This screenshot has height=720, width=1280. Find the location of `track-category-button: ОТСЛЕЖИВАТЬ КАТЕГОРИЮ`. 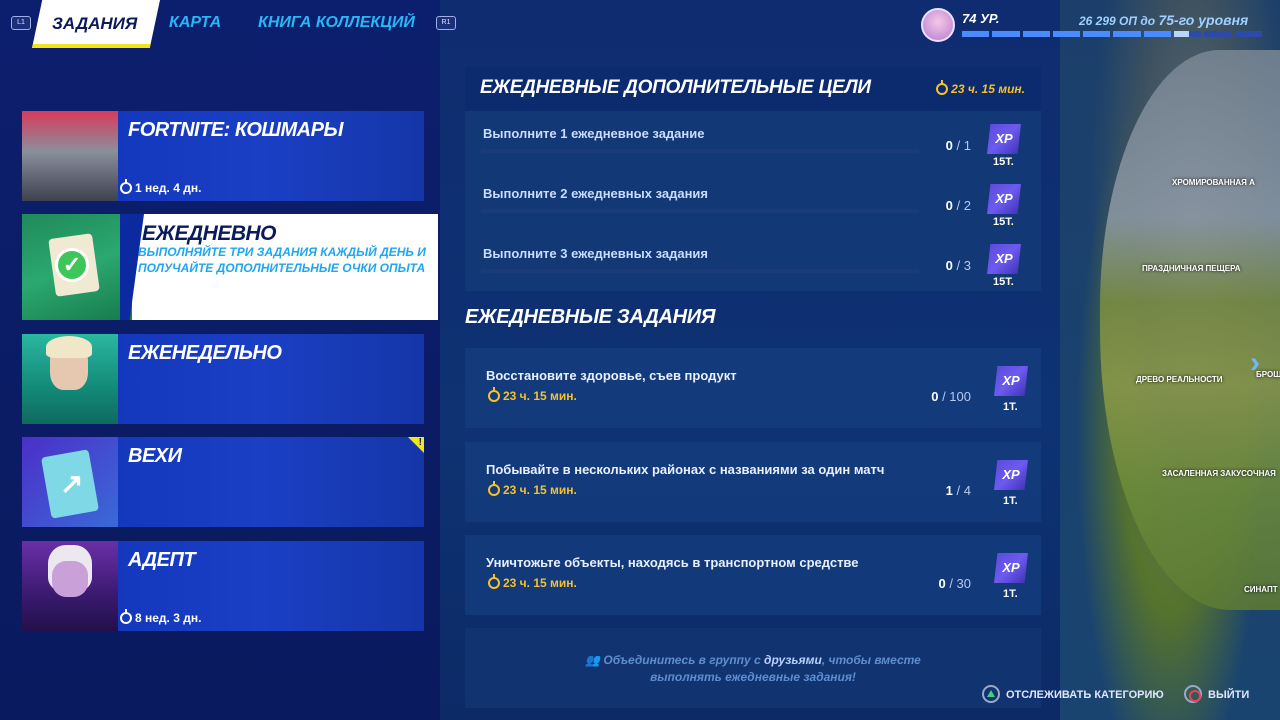

track-category-button: ОТСЛЕЖИВАТЬ КАТЕГОРИЮ is located at coordinates (1073, 694).